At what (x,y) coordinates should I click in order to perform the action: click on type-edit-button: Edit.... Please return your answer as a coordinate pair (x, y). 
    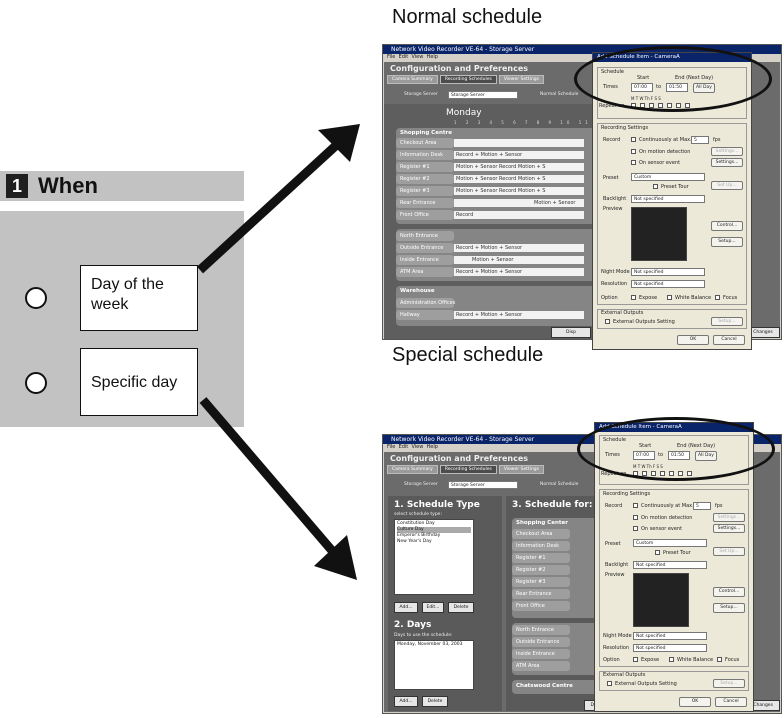
    Looking at the image, I should click on (433, 607).